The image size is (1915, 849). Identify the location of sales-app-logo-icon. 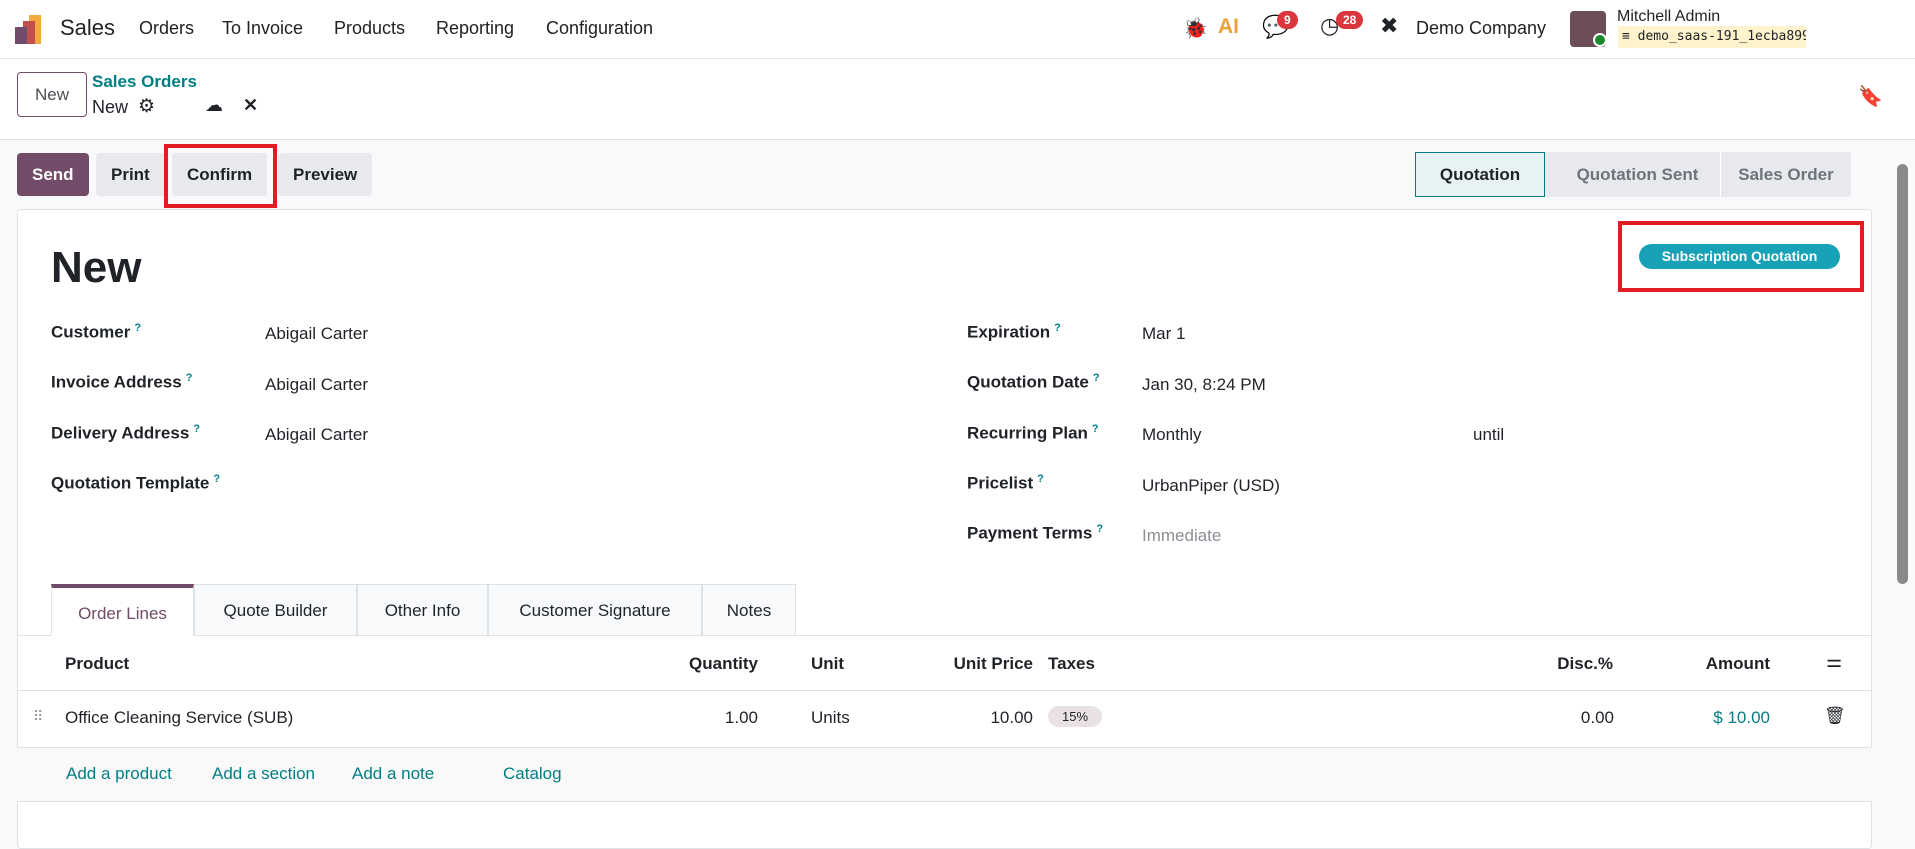
(28, 29).